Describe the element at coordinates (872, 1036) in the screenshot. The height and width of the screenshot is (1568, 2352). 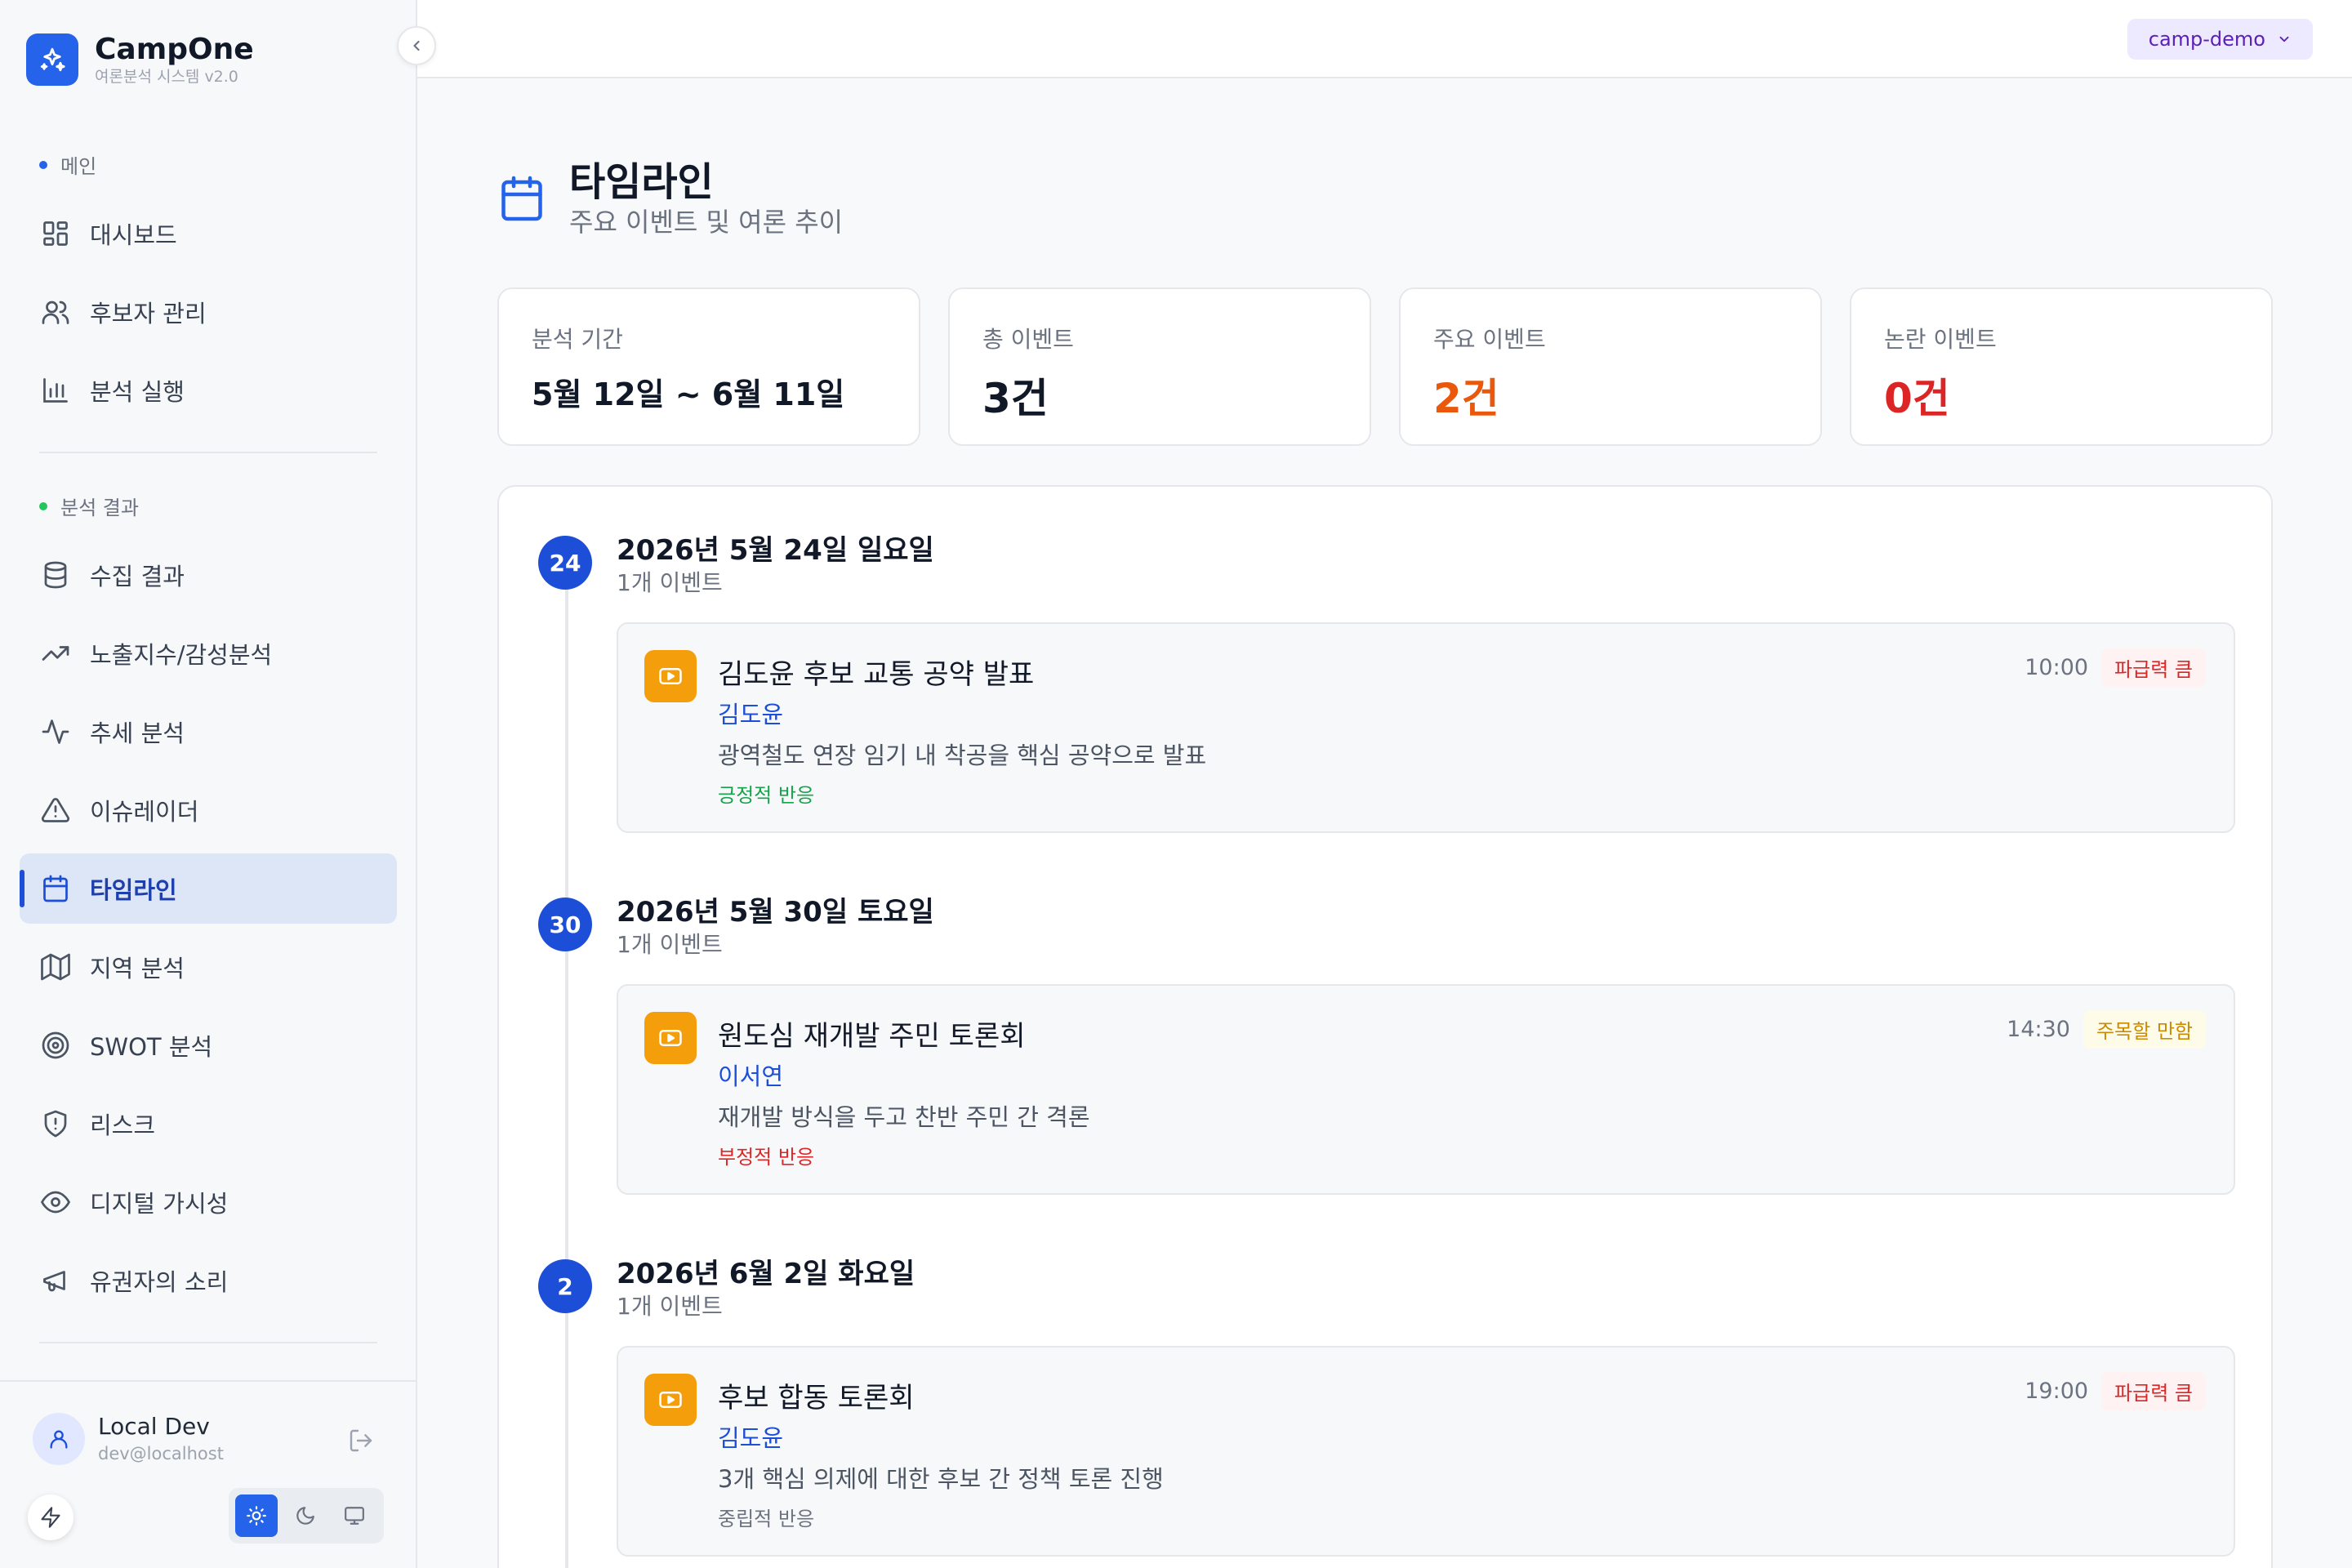
I see `event-title: 원도심 재개발 주민 토론회` at that location.